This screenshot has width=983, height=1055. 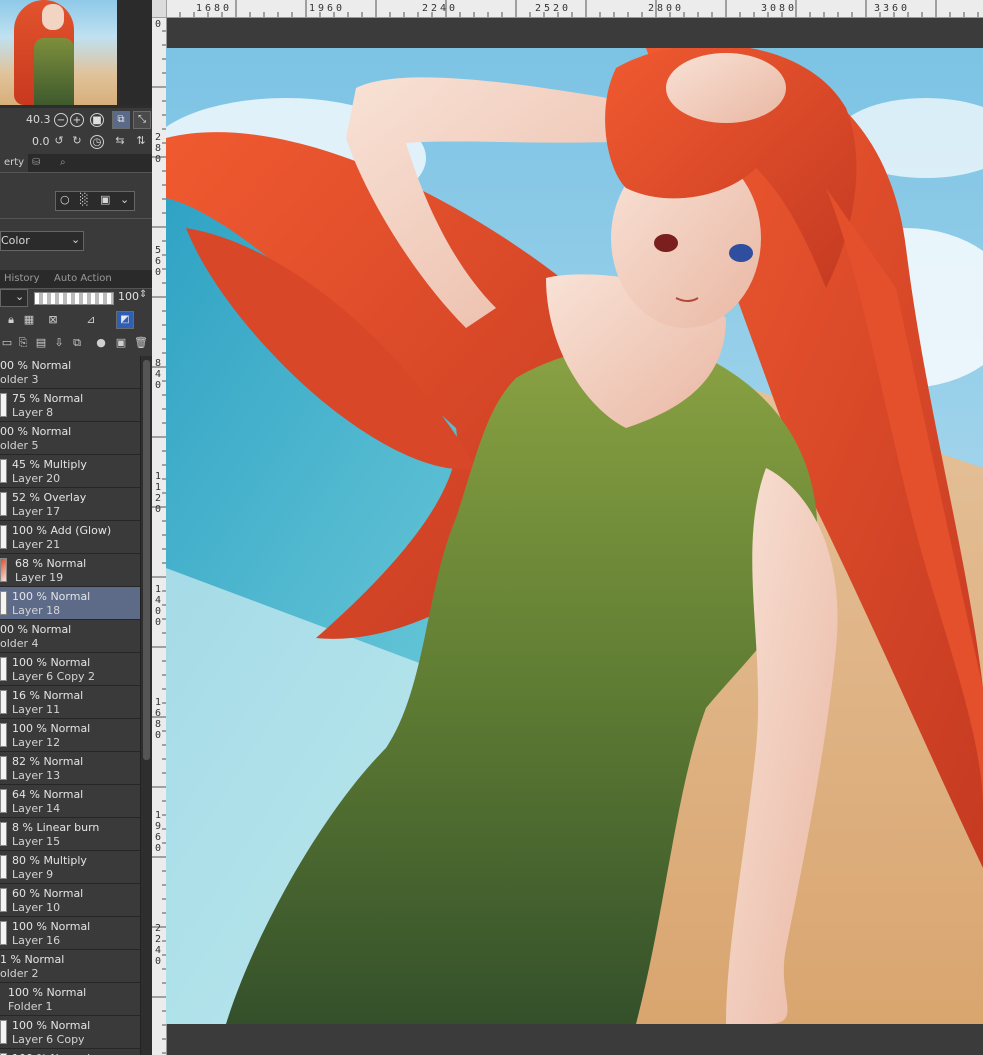 What do you see at coordinates (70, 471) in the screenshot?
I see `layer-row: 45 % Multiply Layer 20` at bounding box center [70, 471].